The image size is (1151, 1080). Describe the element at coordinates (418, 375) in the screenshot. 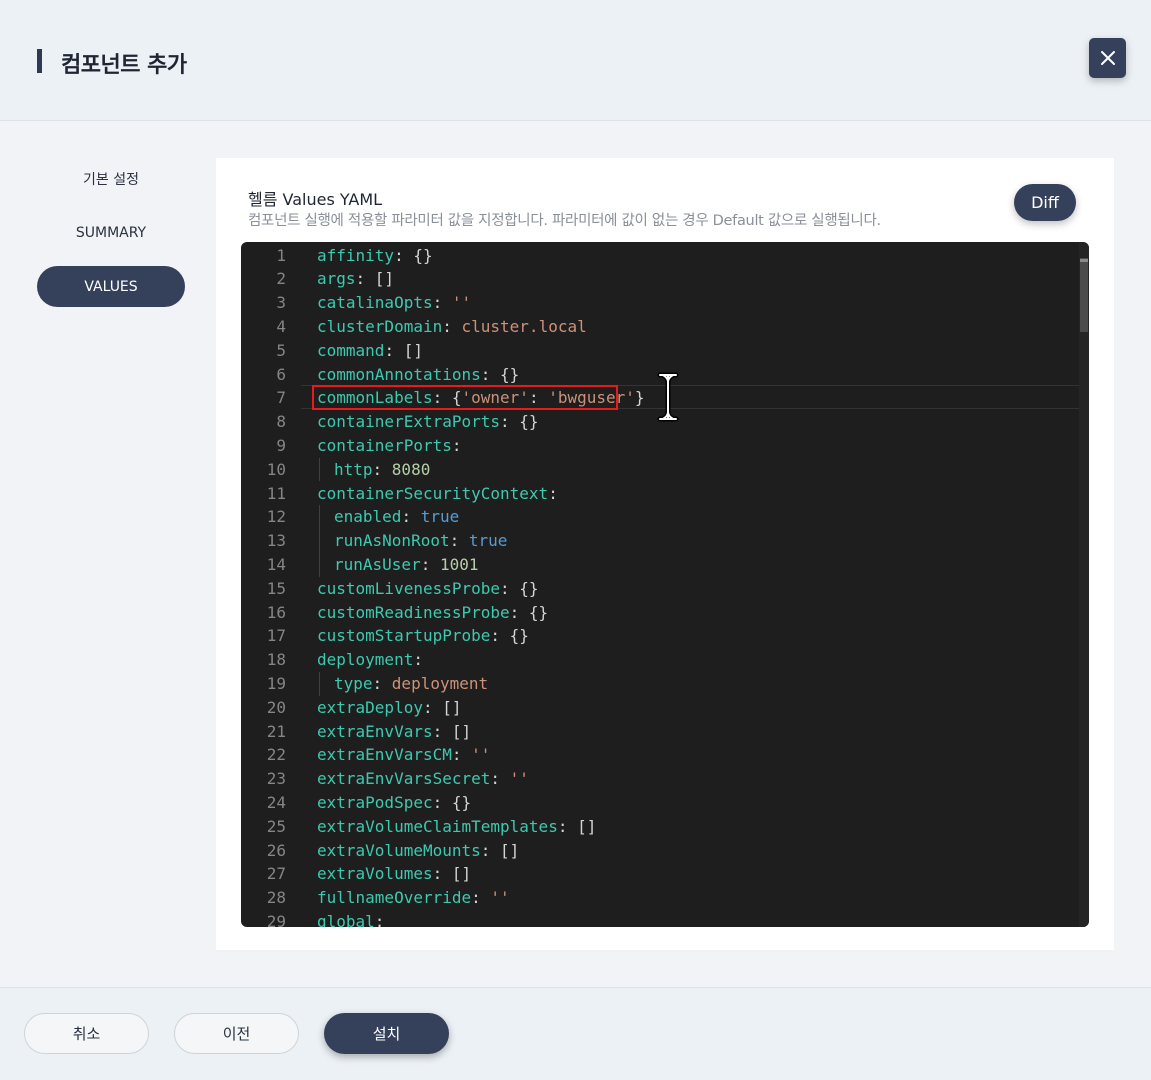

I see `code-text: commonAnnotations: {}` at that location.